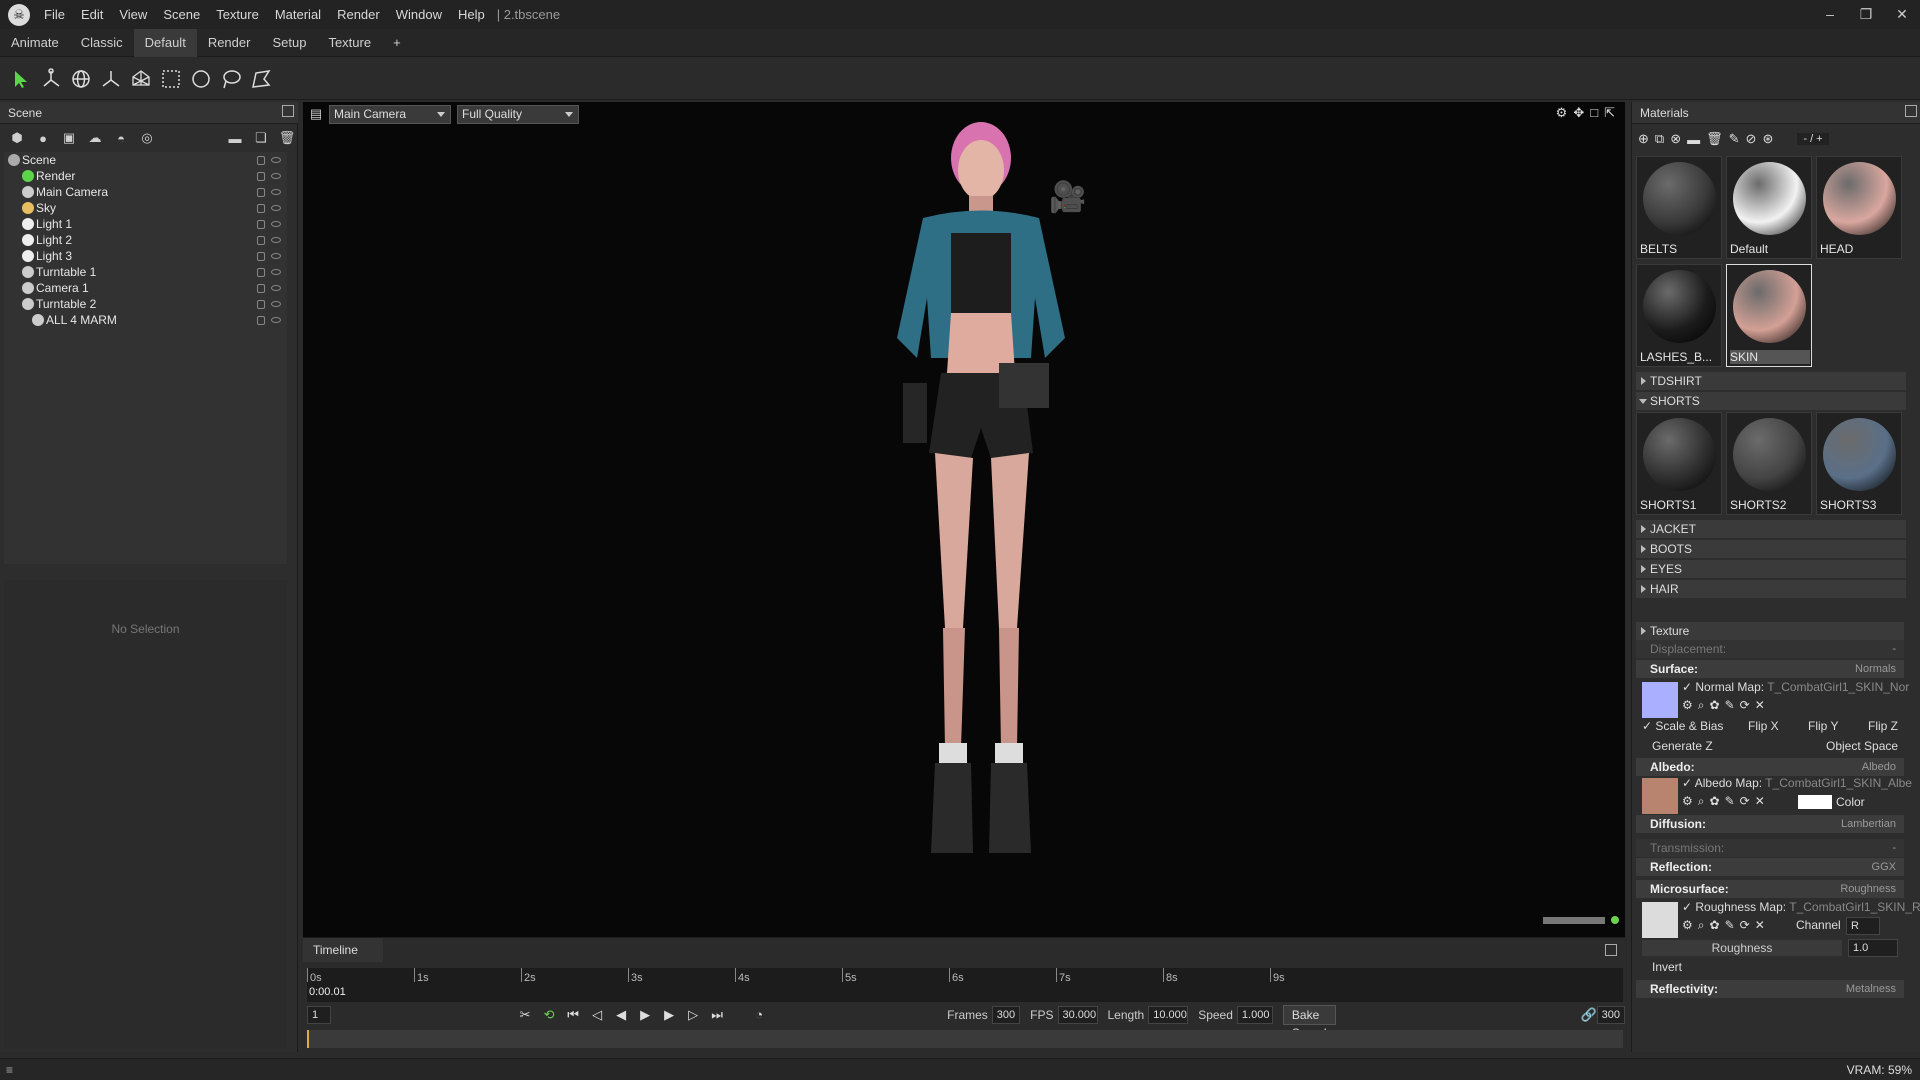 Image resolution: width=1920 pixels, height=1080 pixels. What do you see at coordinates (1863, 926) in the screenshot?
I see `channel-dropdown: R` at bounding box center [1863, 926].